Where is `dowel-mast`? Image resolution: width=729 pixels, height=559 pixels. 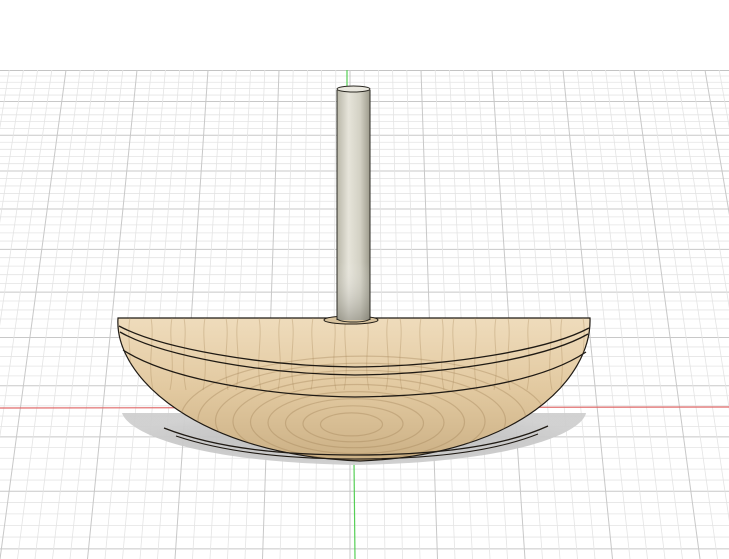
dowel-mast is located at coordinates (353, 204).